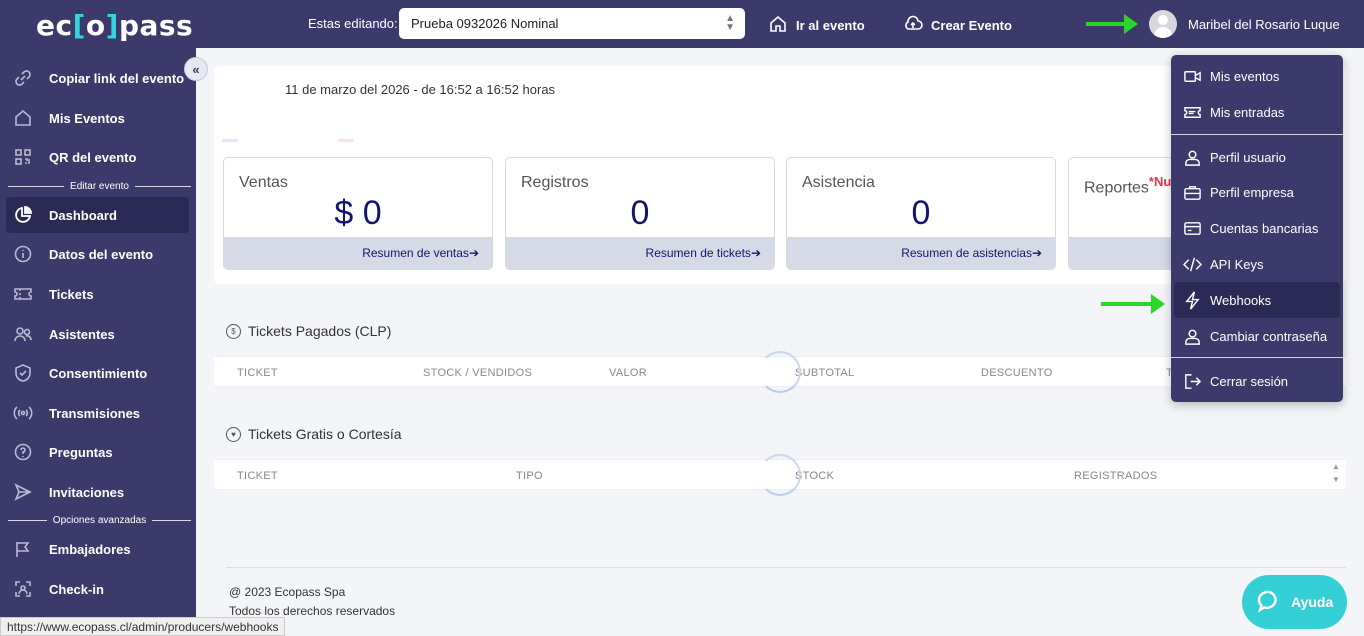 The width and height of the screenshot is (1364, 636). Describe the element at coordinates (1264, 228) in the screenshot. I see `menu-item-label: Cuentas bancarias` at that location.